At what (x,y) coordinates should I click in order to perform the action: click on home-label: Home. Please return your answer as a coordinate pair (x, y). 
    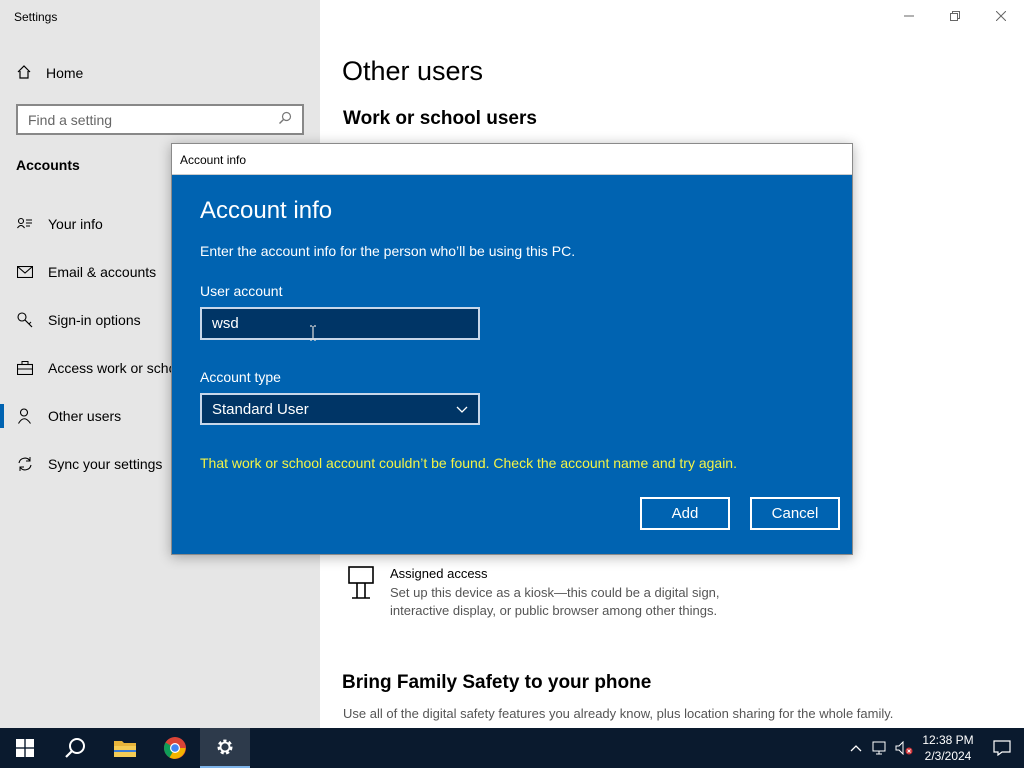
    Looking at the image, I should click on (65, 73).